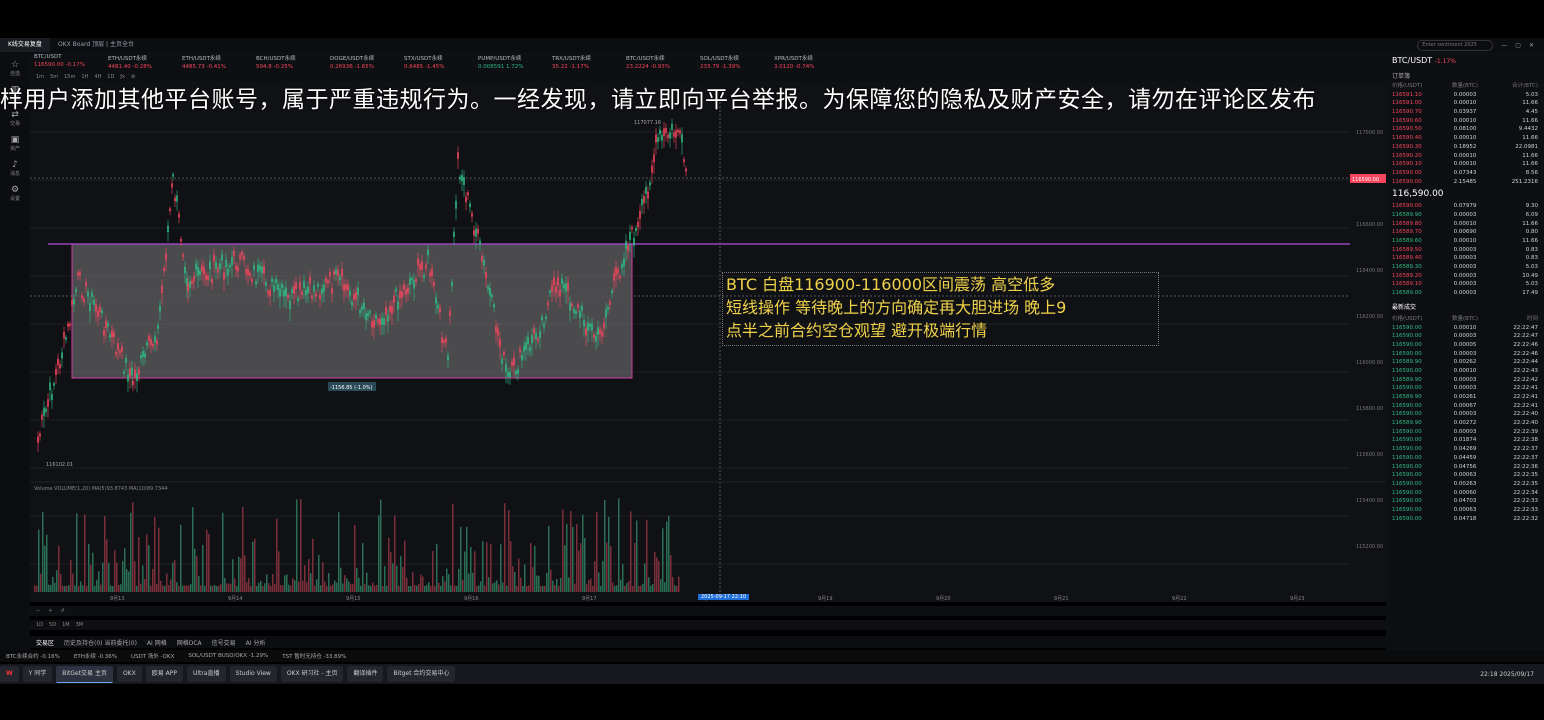 Image resolution: width=1544 pixels, height=720 pixels. What do you see at coordinates (1465, 388) in the screenshot?
I see `trade-row: 116590.00 0.00003 22:22:41` at bounding box center [1465, 388].